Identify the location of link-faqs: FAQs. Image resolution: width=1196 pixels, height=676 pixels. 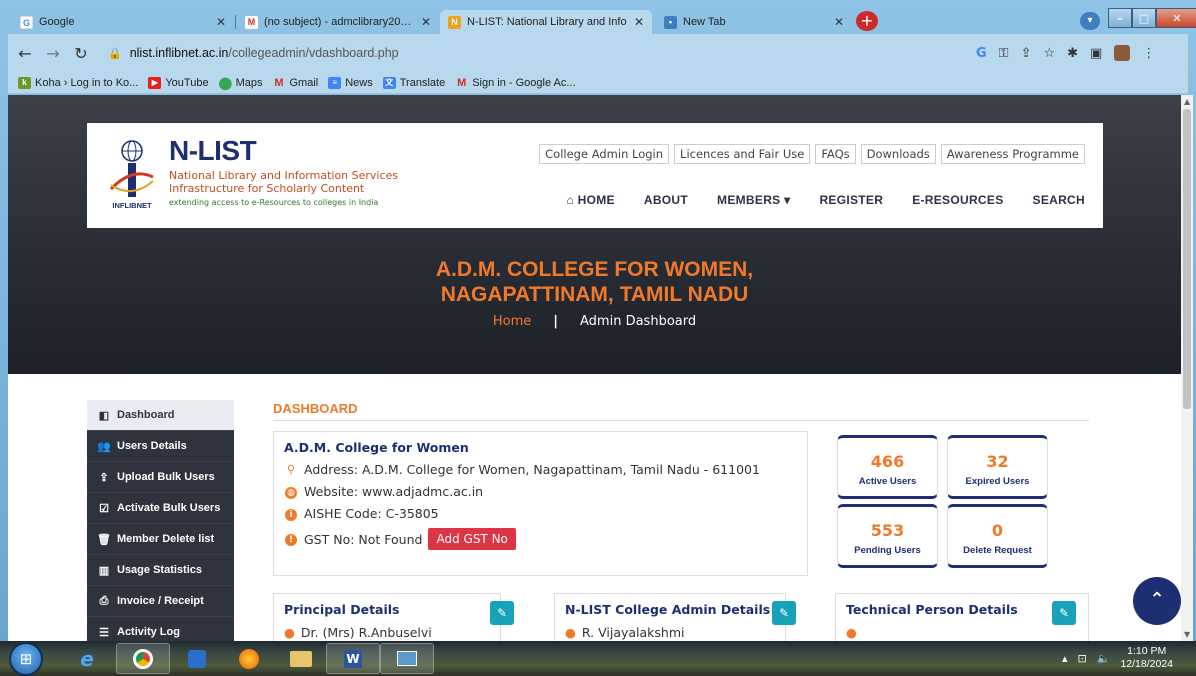
(835, 154).